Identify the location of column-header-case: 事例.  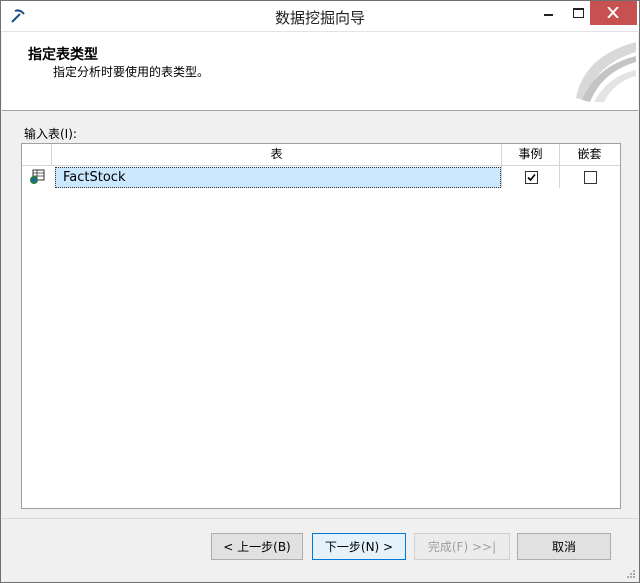
(531, 154).